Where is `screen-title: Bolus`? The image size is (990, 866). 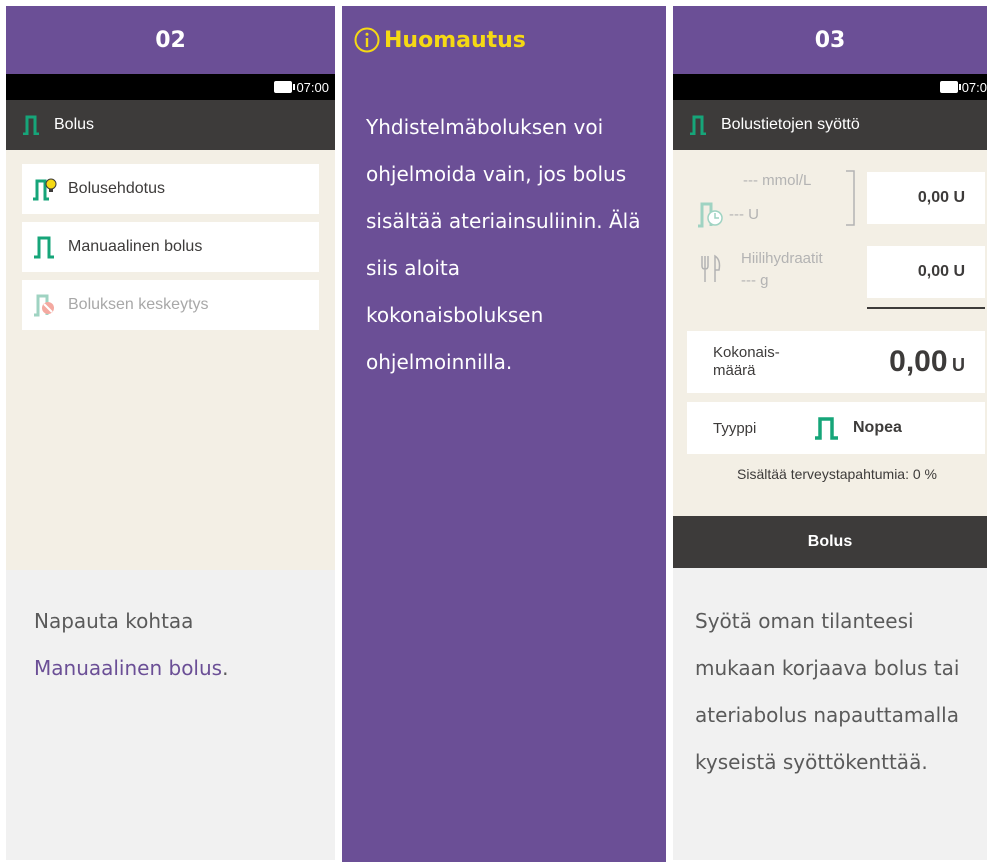 screen-title: Bolus is located at coordinates (74, 124).